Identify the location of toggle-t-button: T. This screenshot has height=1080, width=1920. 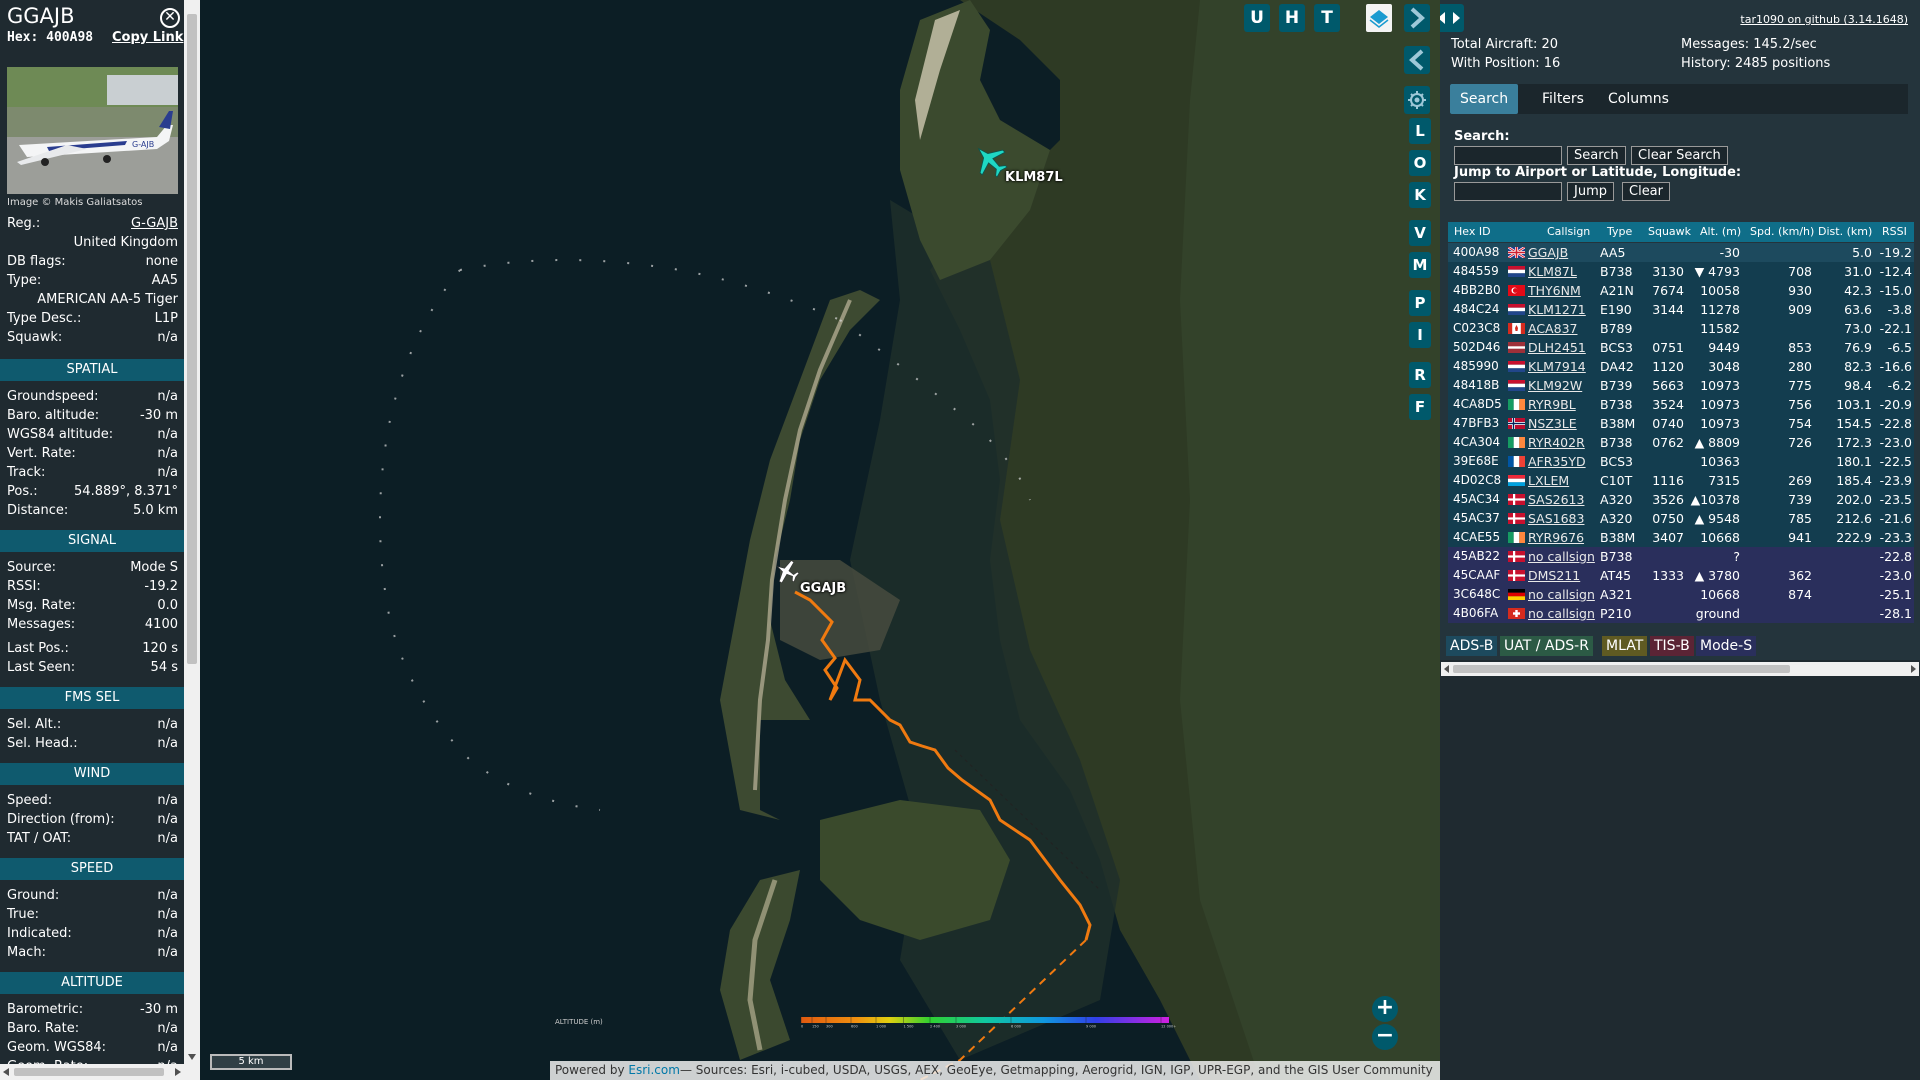
(1327, 18).